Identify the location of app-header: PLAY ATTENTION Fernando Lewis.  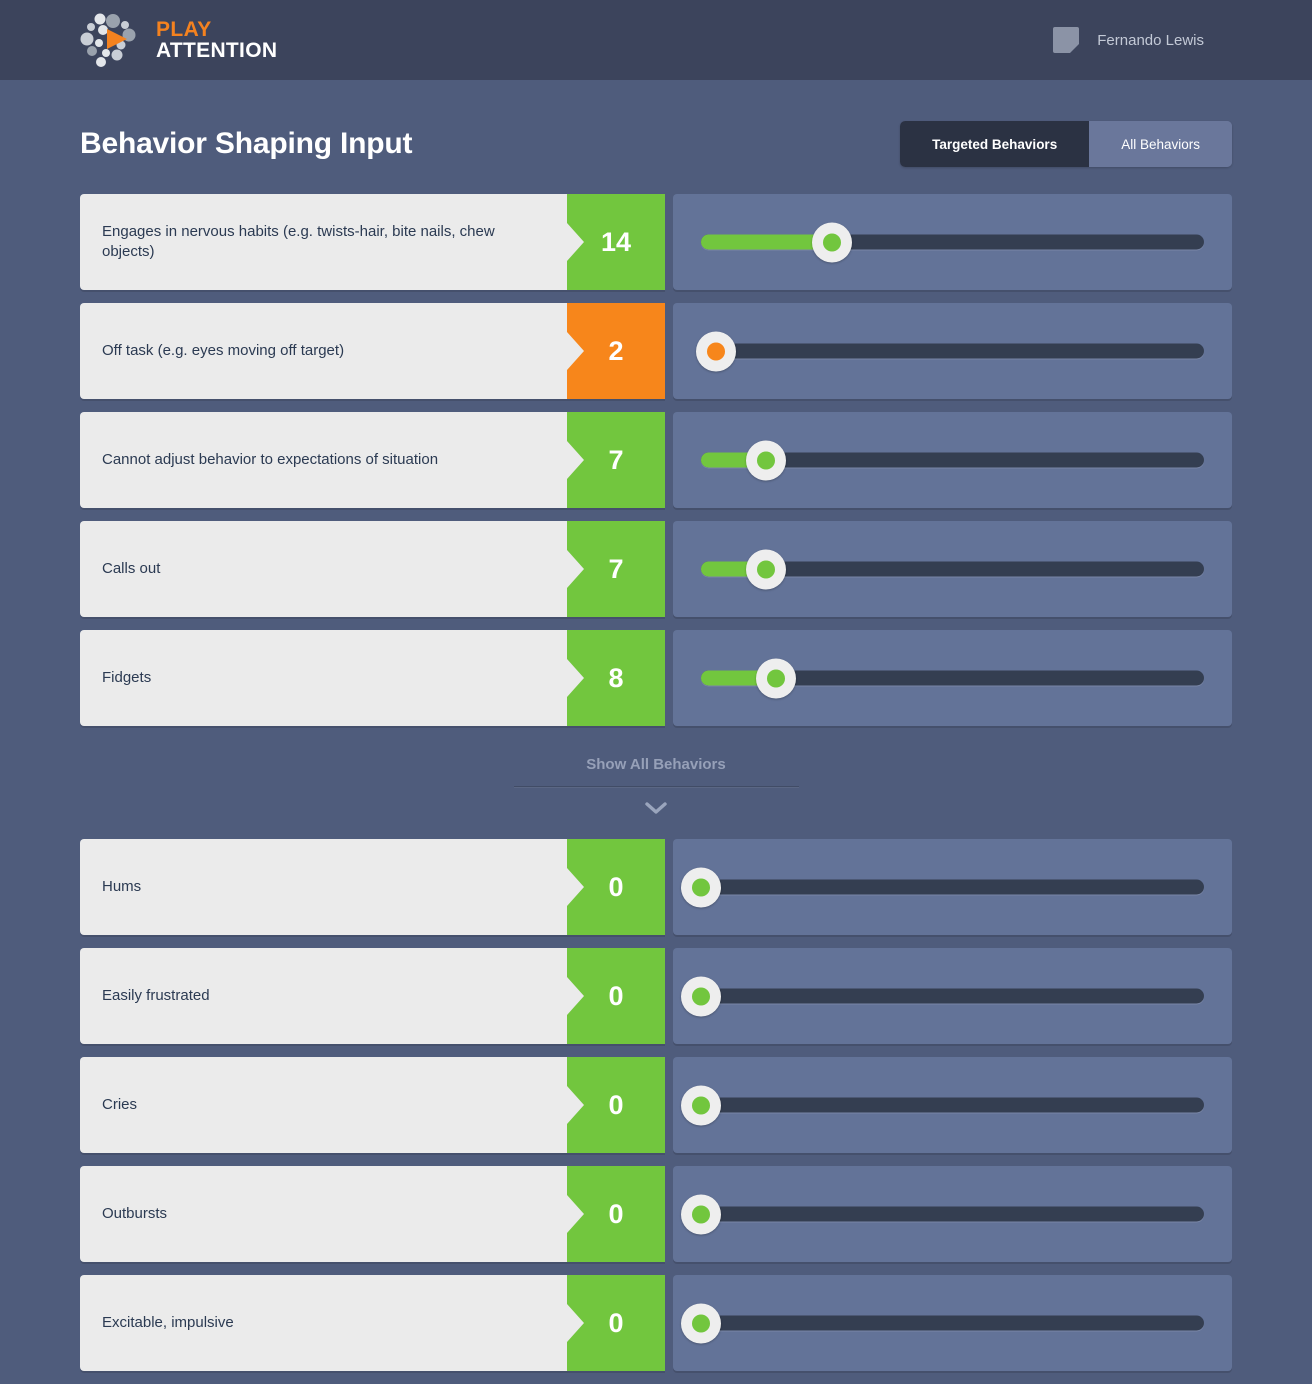
(656, 40).